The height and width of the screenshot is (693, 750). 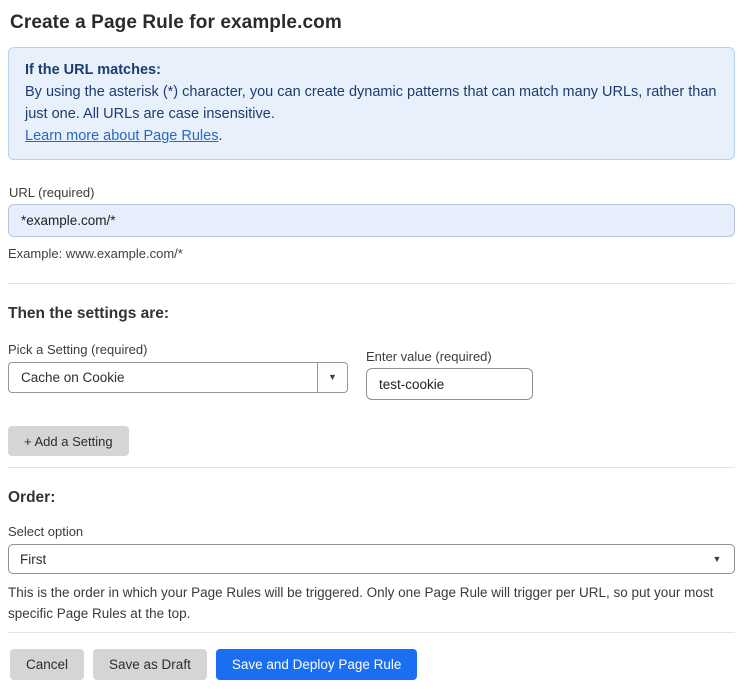 What do you see at coordinates (449, 384) in the screenshot?
I see `setting-value-input` at bounding box center [449, 384].